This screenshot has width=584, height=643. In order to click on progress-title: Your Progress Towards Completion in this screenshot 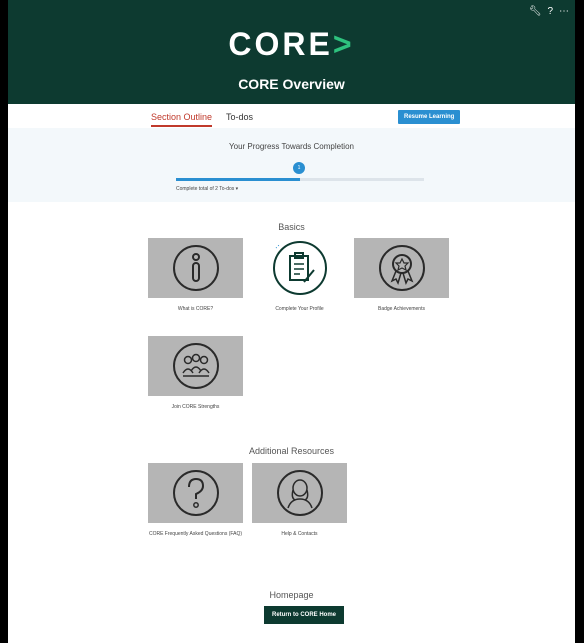, I will do `click(291, 146)`.